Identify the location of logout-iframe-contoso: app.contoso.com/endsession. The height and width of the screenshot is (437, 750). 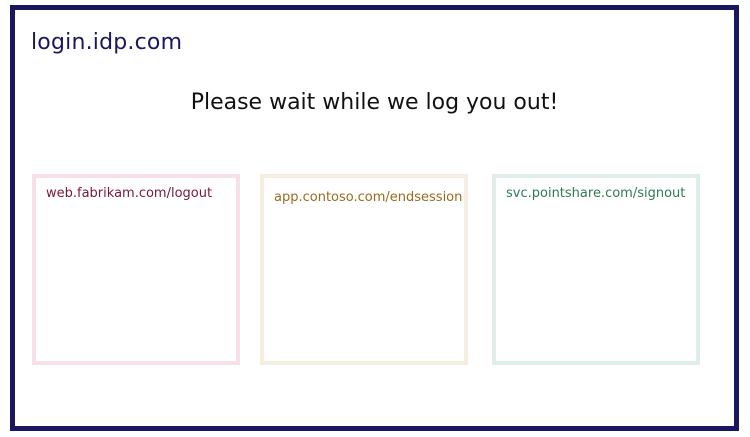
(364, 269).